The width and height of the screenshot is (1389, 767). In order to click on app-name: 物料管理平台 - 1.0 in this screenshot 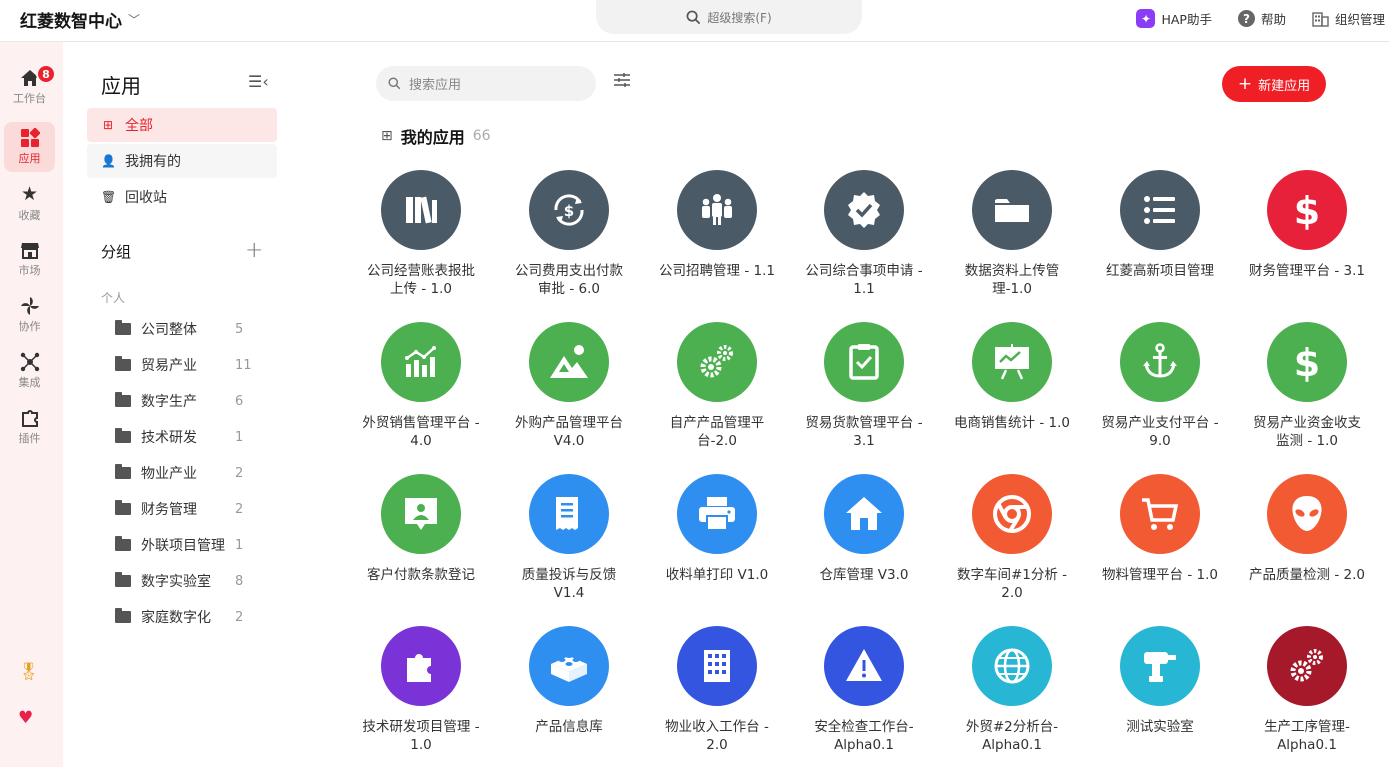, I will do `click(1160, 575)`.